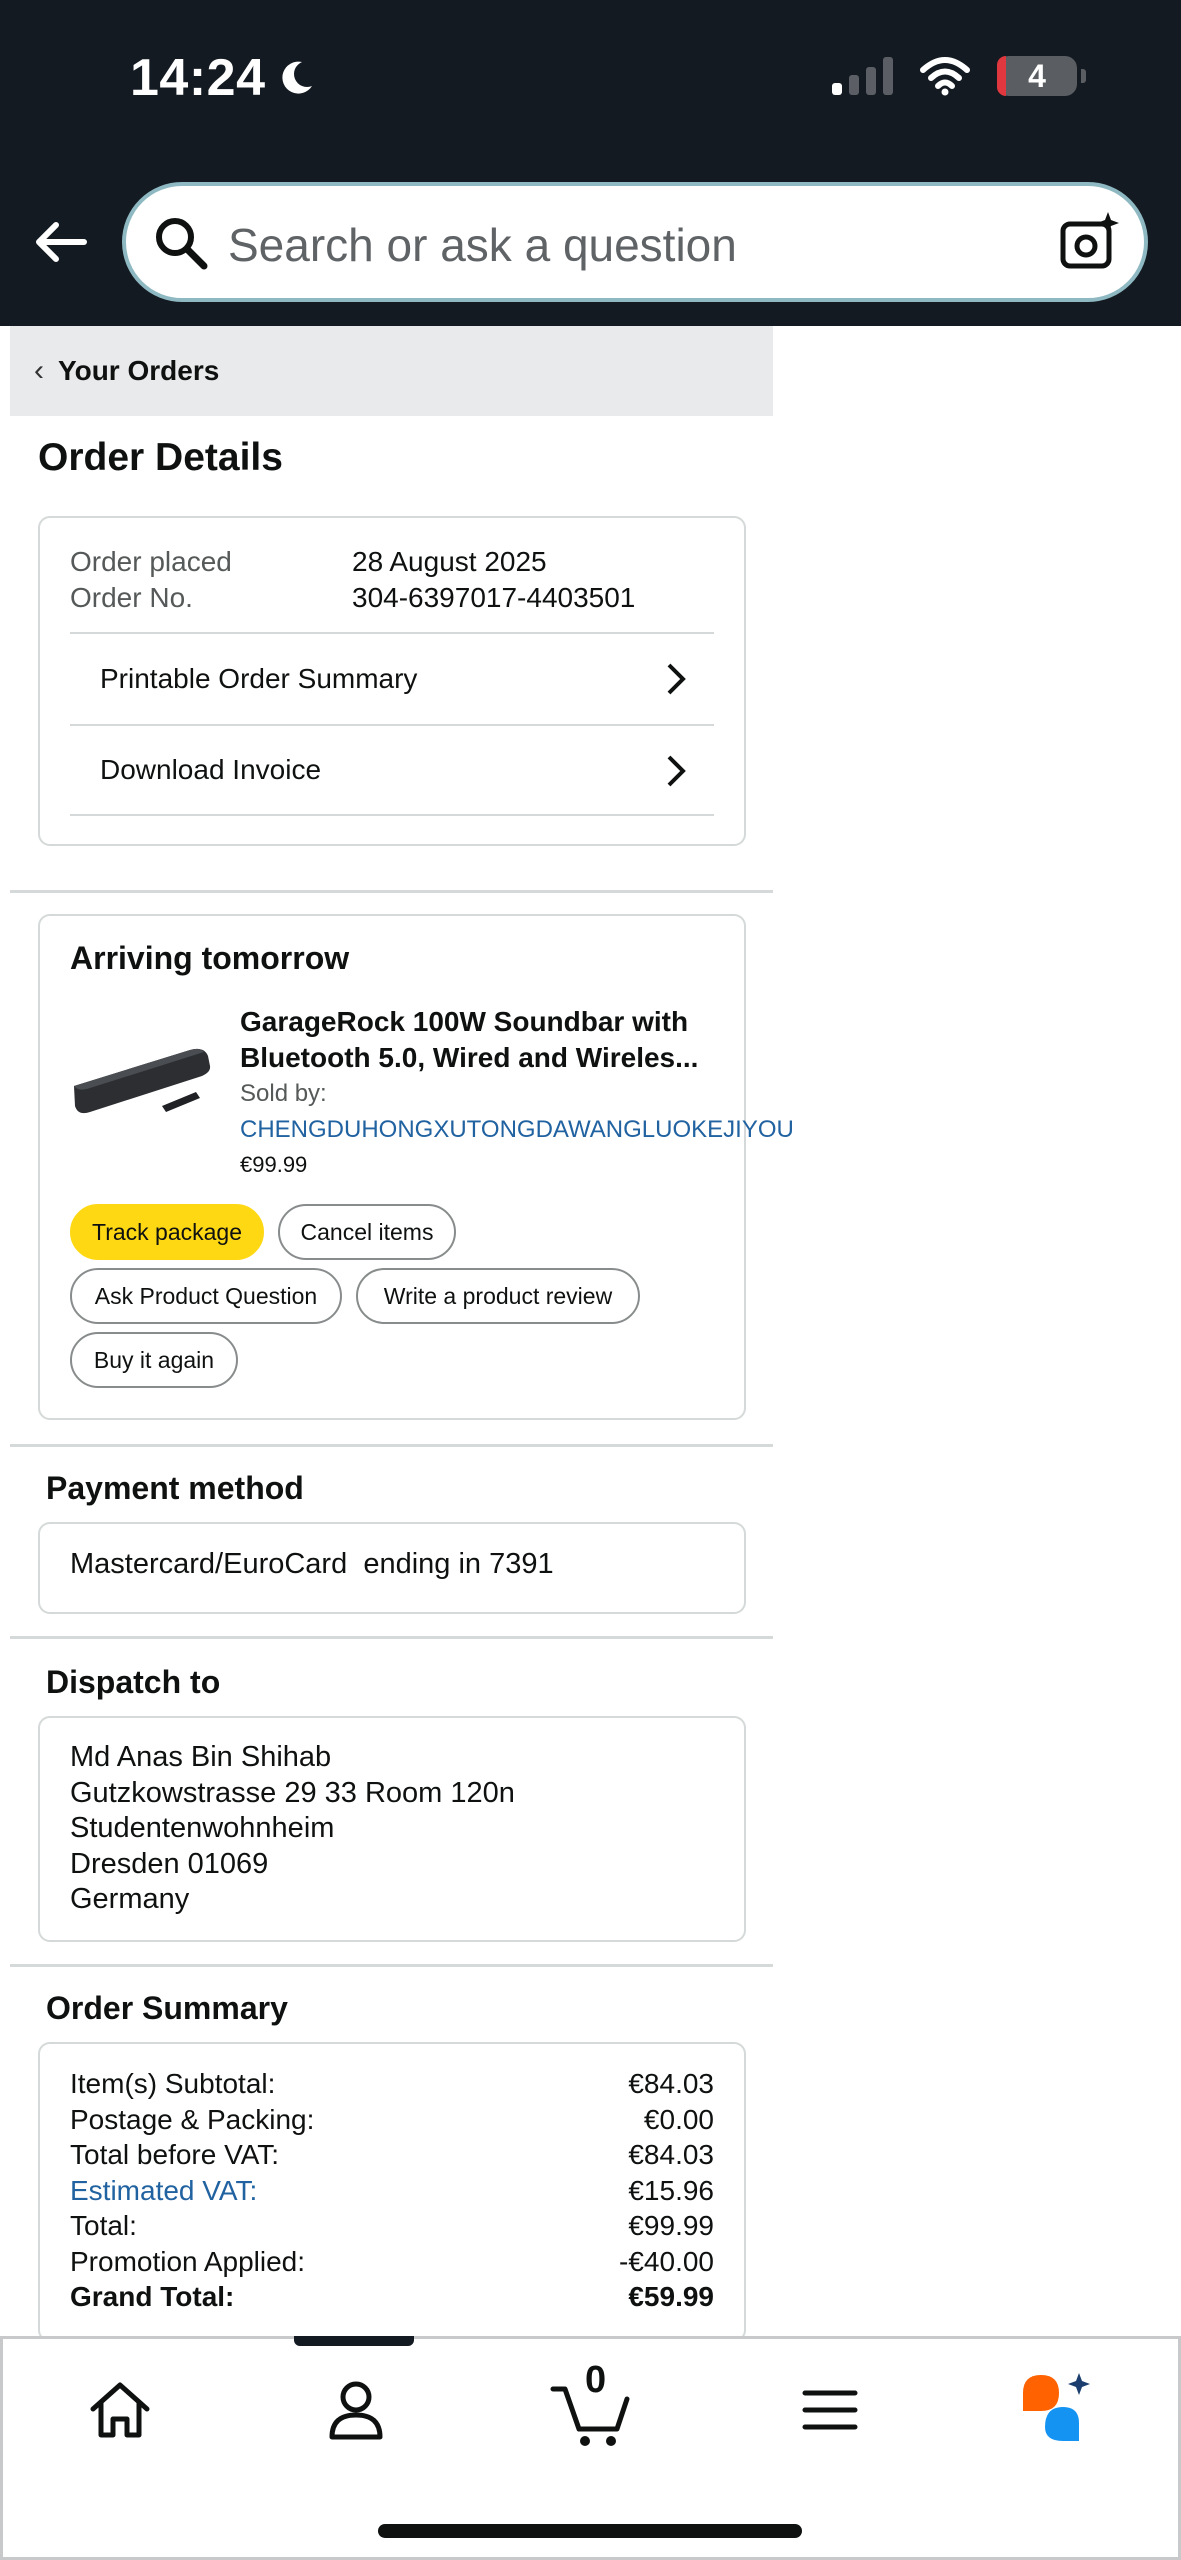 The height and width of the screenshot is (2560, 1181). I want to click on order-info-values: 28 August 2025 304-6397017-4403501, so click(493, 580).